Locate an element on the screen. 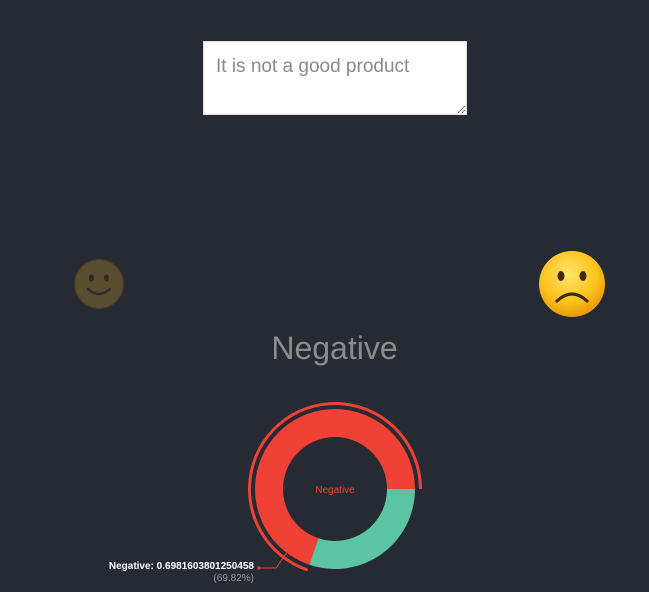  donut-center-label: Negative is located at coordinates (335, 490).